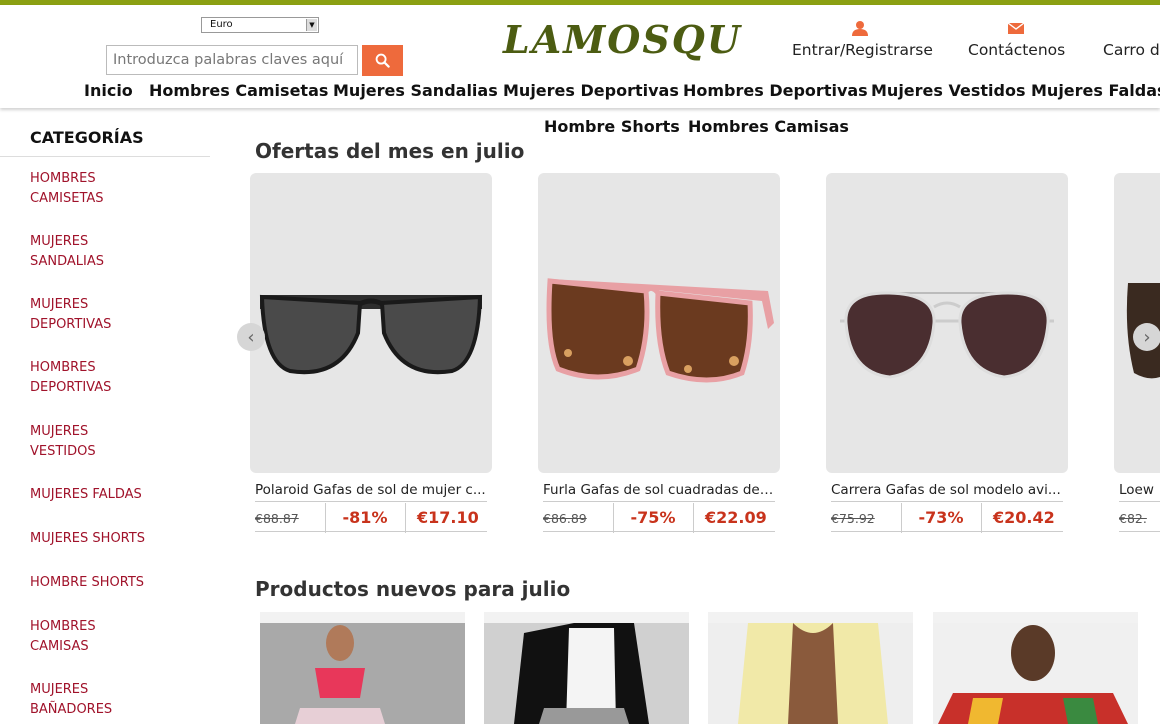 This screenshot has width=1160, height=724. Describe the element at coordinates (591, 90) in the screenshot. I see `nav-item-mujeres-deportivas: Mujeres Deportivas` at that location.